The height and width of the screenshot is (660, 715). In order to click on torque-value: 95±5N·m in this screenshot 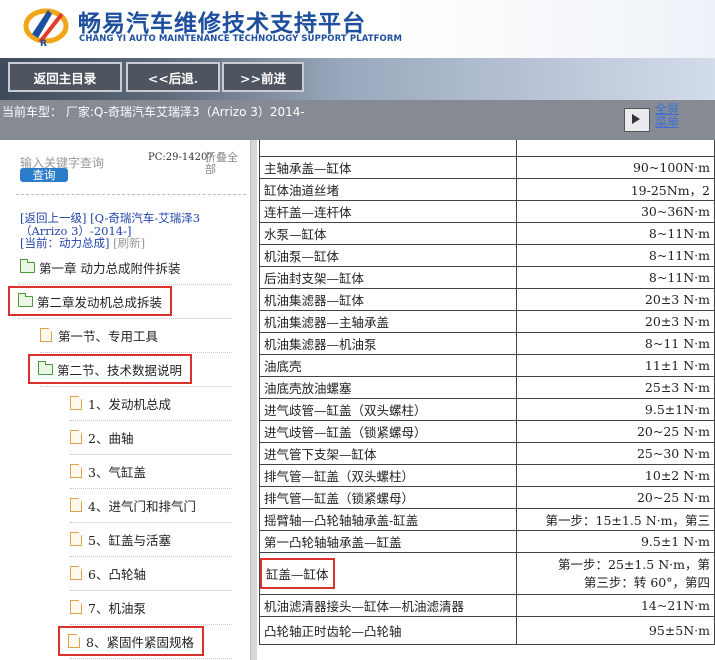, I will do `click(679, 630)`.